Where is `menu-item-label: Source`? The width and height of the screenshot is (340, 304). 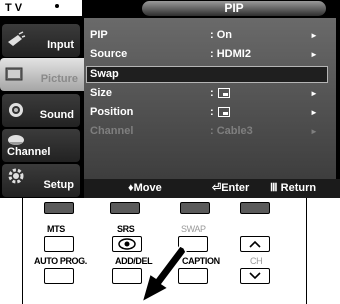
menu-item-label: Source is located at coordinates (109, 54).